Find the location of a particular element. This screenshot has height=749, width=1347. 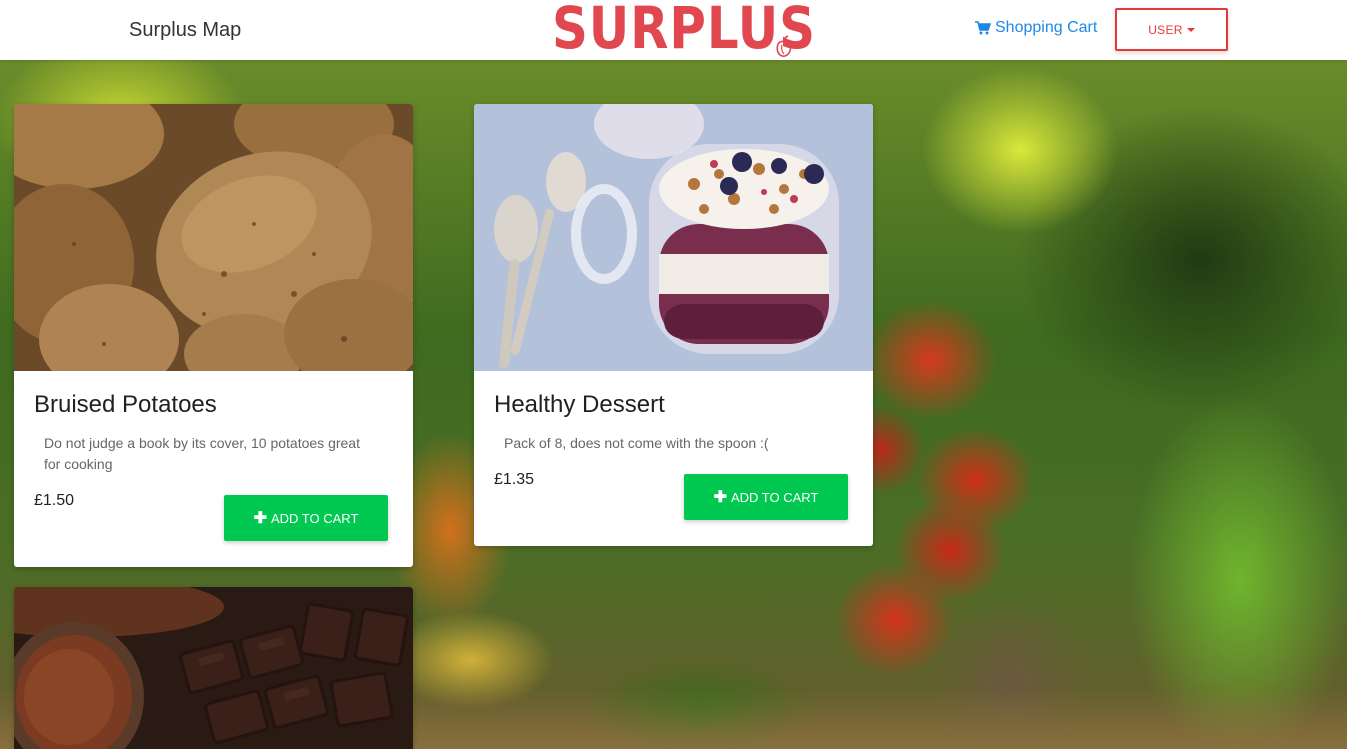

user-label: USER is located at coordinates (1165, 29).